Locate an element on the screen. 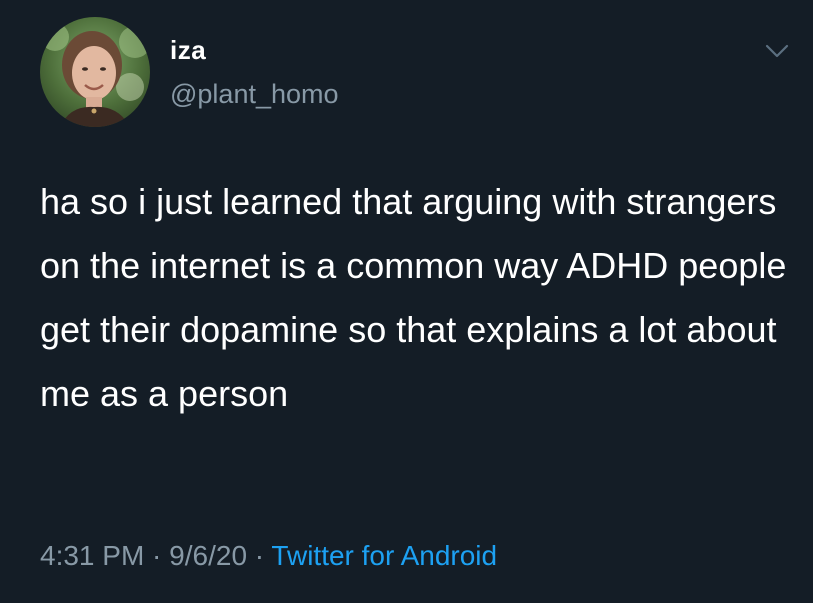 Image resolution: width=813 pixels, height=603 pixels. tweet-source-link: Twitter for Android is located at coordinates (384, 555).